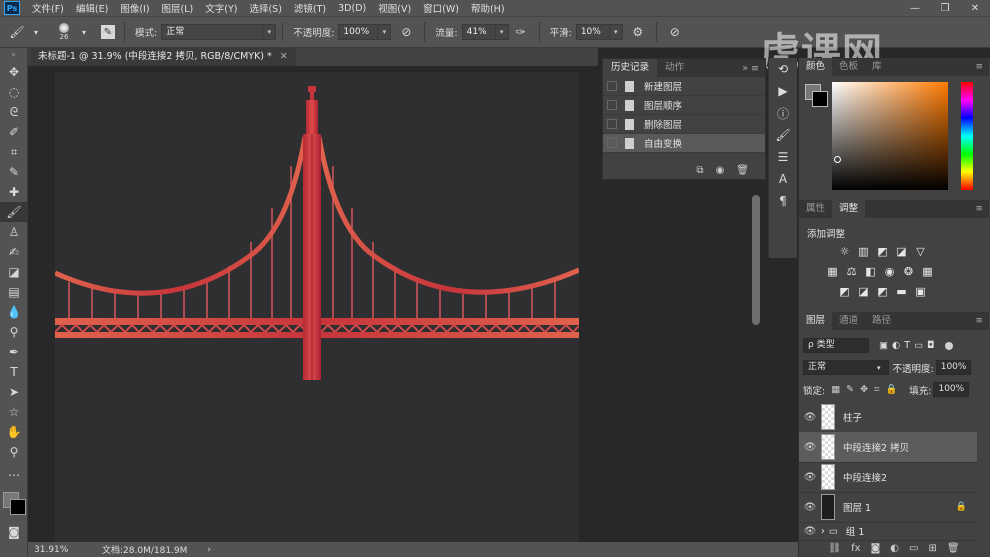  I want to click on quick-select-tool-icon: ✐, so click(14, 132).